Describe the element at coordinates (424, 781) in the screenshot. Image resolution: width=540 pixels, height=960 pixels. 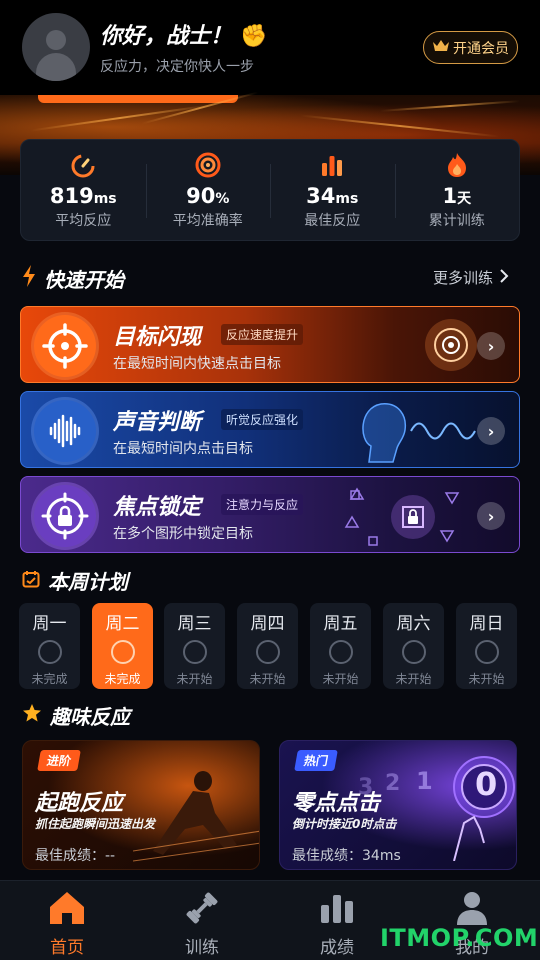
I see `countdown-digit: 1` at that location.